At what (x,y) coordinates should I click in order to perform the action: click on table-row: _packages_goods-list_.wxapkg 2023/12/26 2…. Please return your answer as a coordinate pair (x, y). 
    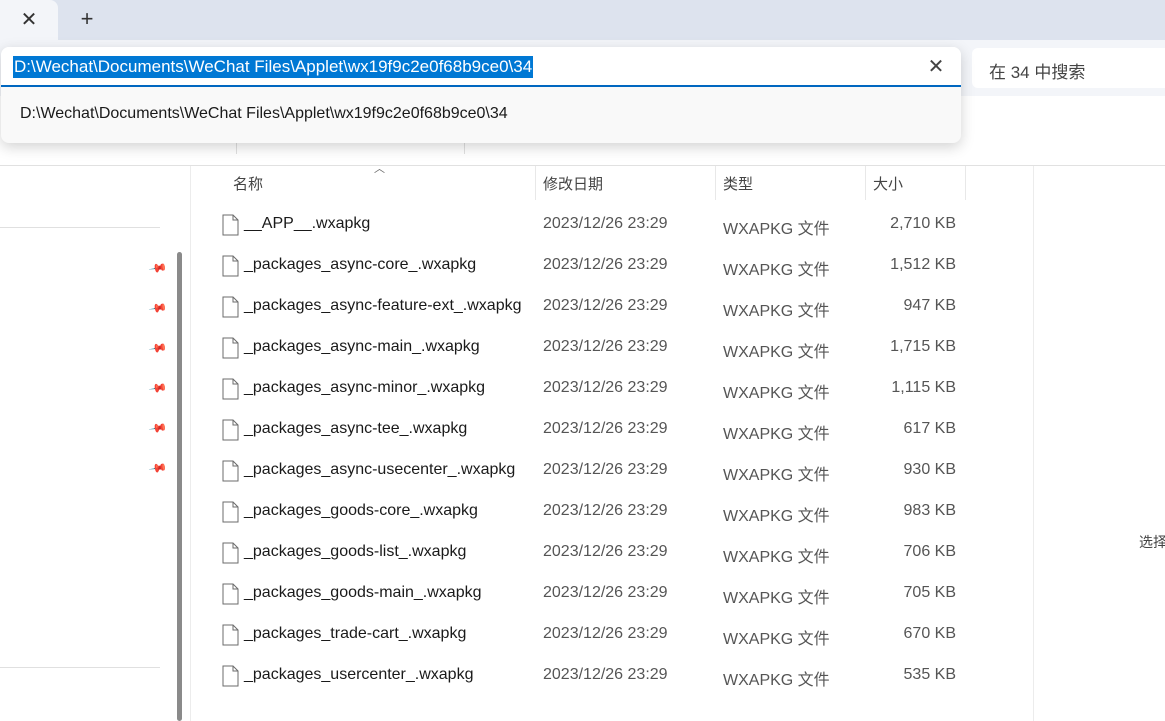
    Looking at the image, I should click on (585, 553).